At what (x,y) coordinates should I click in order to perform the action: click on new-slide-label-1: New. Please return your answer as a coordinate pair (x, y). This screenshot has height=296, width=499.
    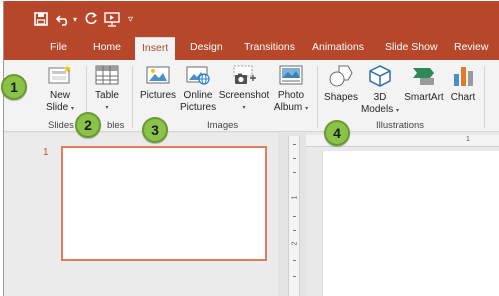
    Looking at the image, I should click on (59, 95).